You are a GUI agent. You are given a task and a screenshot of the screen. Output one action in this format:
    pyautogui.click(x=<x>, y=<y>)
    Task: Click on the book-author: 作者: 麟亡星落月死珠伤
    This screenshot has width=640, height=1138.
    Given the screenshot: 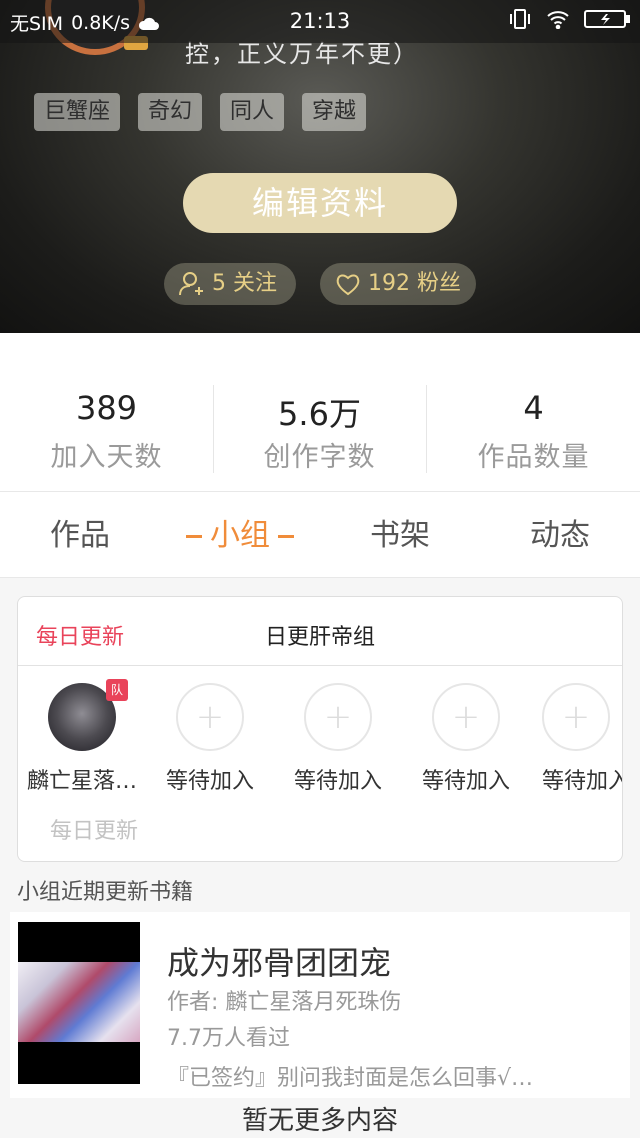 What is the action you would take?
    pyautogui.click(x=284, y=1002)
    